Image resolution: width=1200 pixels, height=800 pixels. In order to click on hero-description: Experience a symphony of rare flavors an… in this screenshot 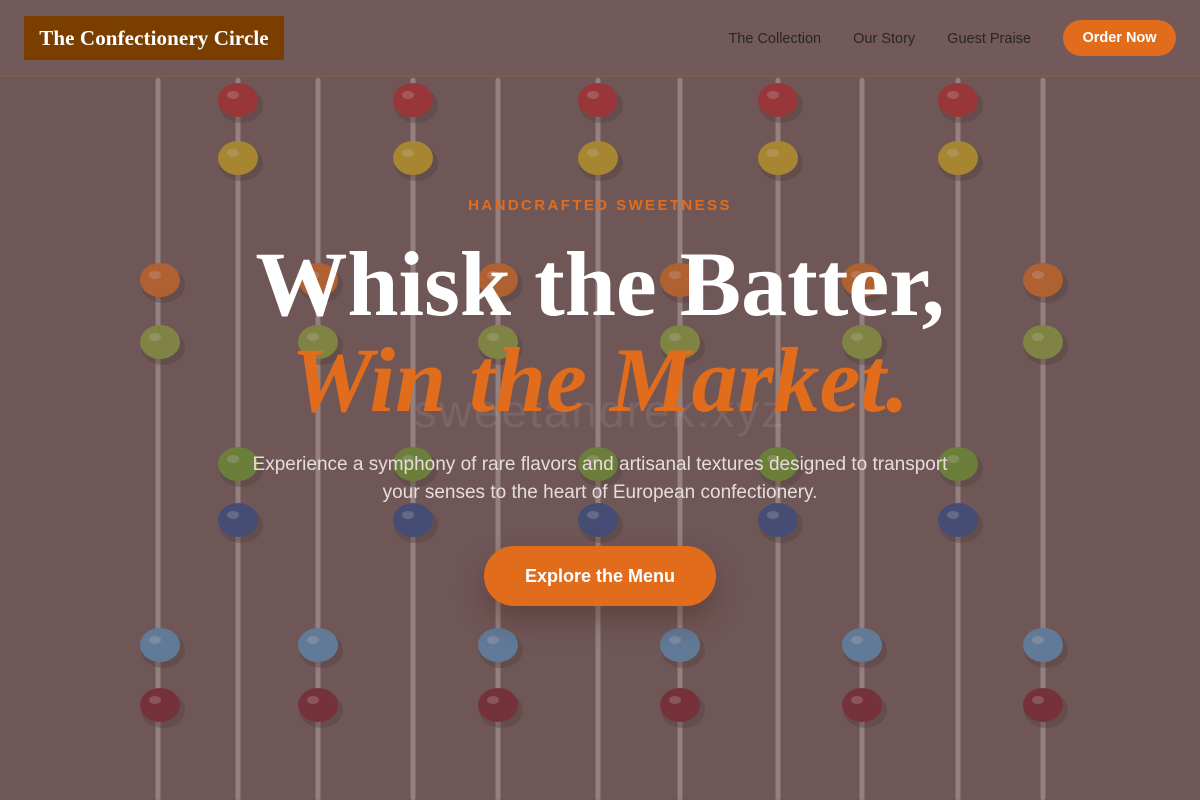, I will do `click(600, 478)`.